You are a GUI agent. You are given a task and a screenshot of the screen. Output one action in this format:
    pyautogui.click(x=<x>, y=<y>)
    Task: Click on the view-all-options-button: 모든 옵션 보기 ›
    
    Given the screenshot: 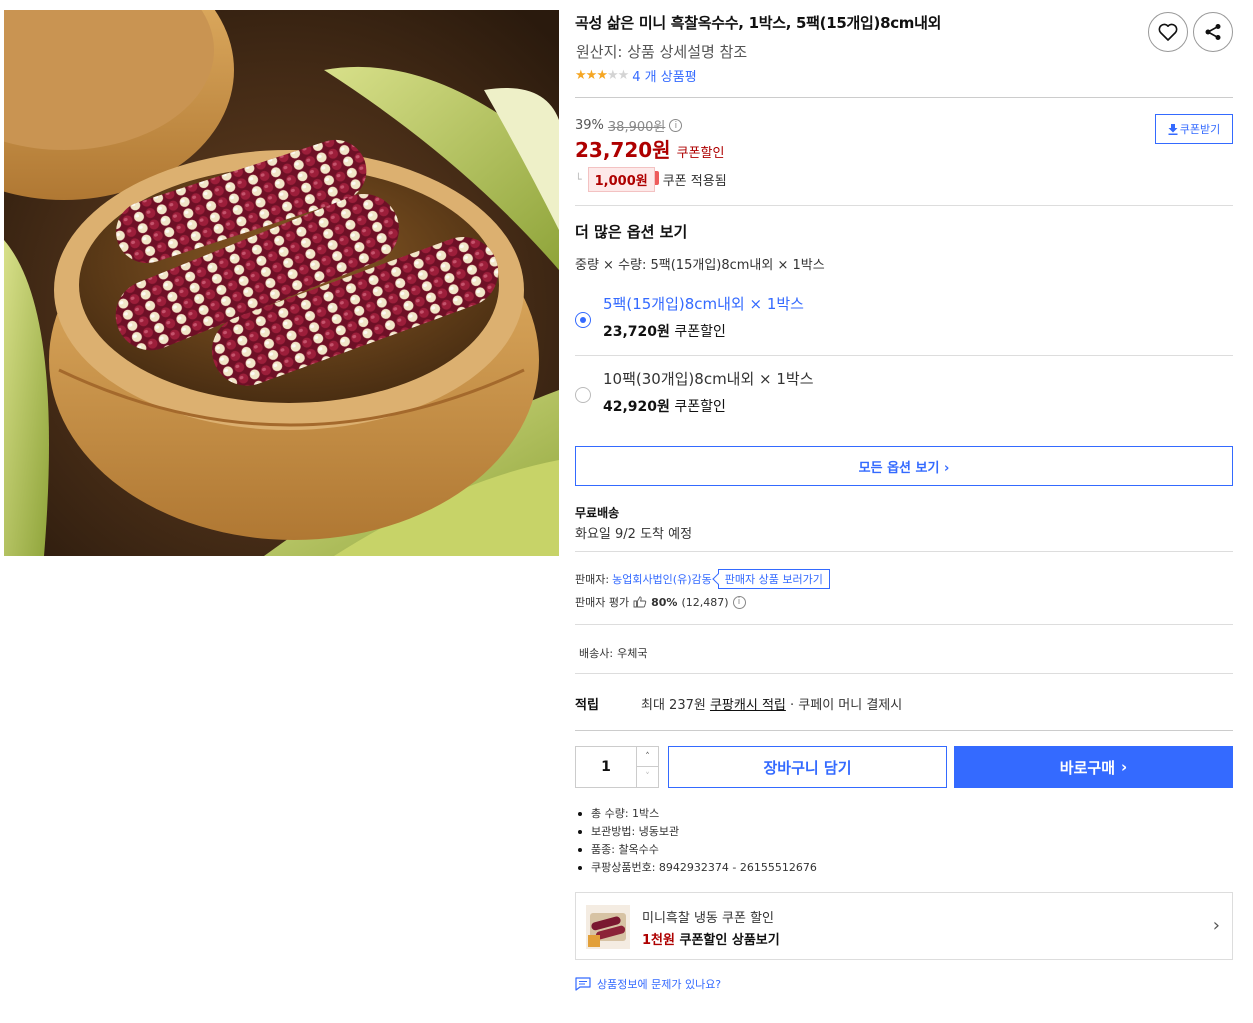 What is the action you would take?
    pyautogui.click(x=904, y=466)
    